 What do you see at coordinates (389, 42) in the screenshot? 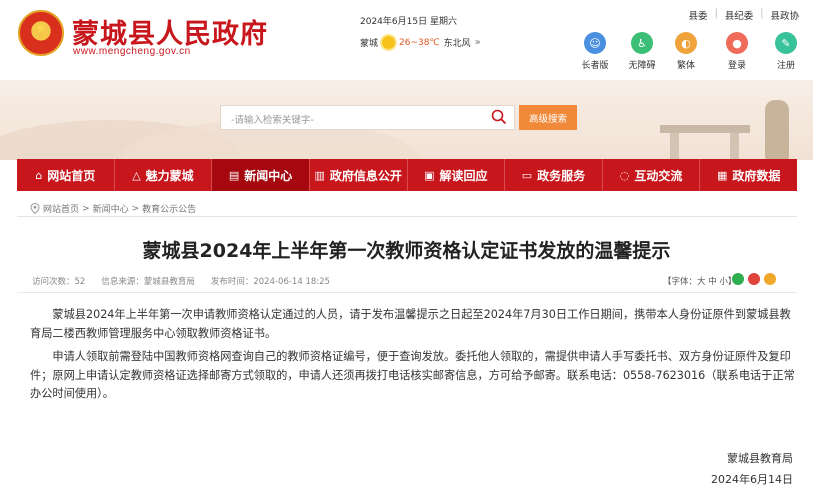
I see `sun-icon` at bounding box center [389, 42].